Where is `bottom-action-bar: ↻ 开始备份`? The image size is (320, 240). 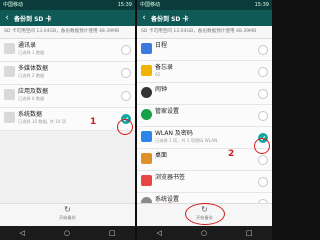
bottom-action-bar: ↻ 开始备份 is located at coordinates (67, 214).